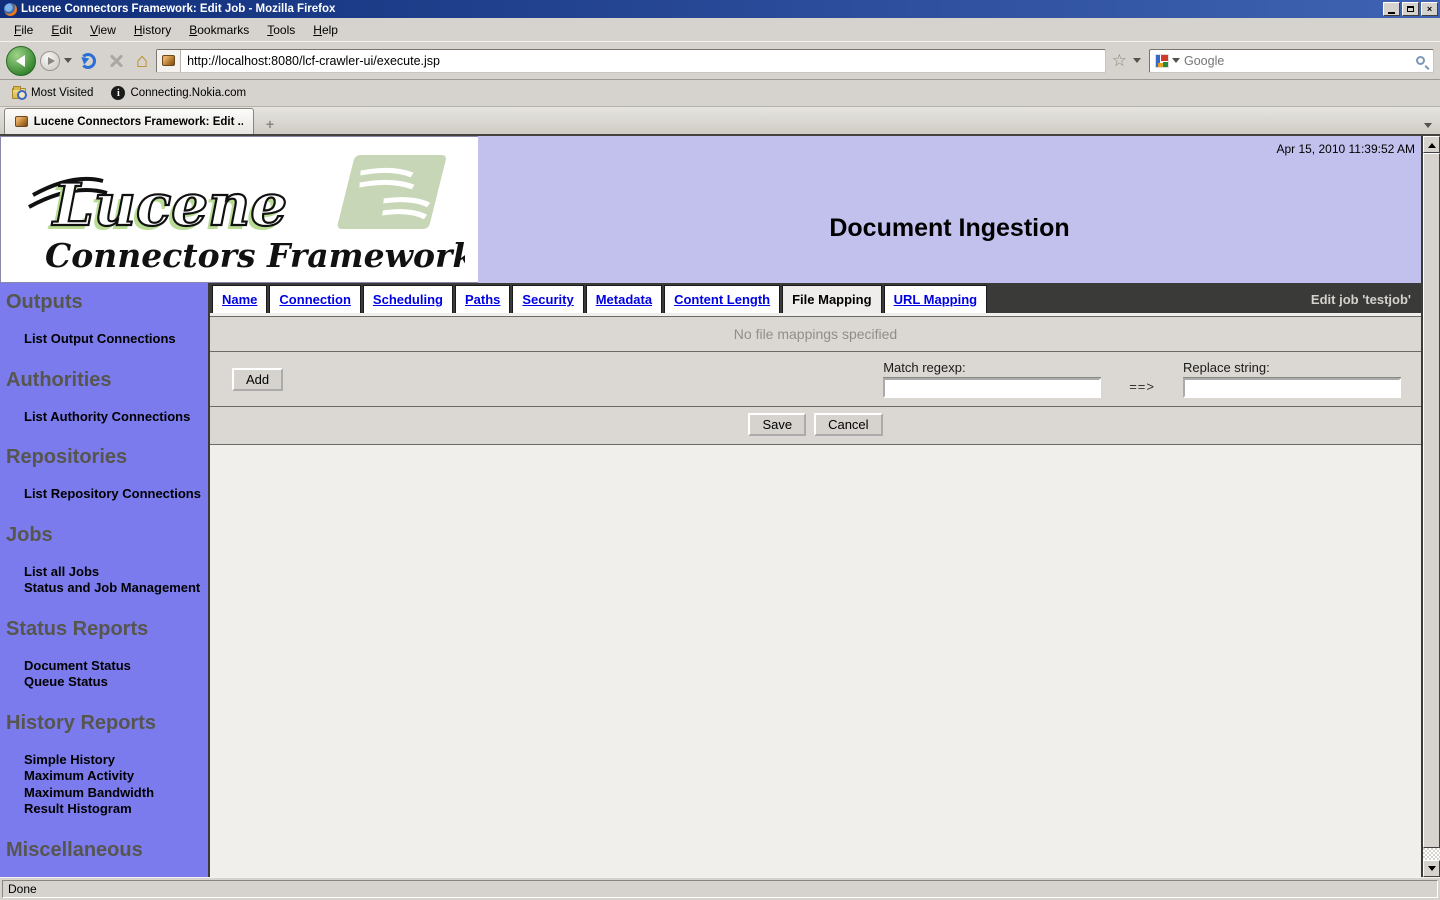 Image resolution: width=1440 pixels, height=900 pixels. What do you see at coordinates (169, 205) in the screenshot?
I see `logo-wordmark: Lucene` at bounding box center [169, 205].